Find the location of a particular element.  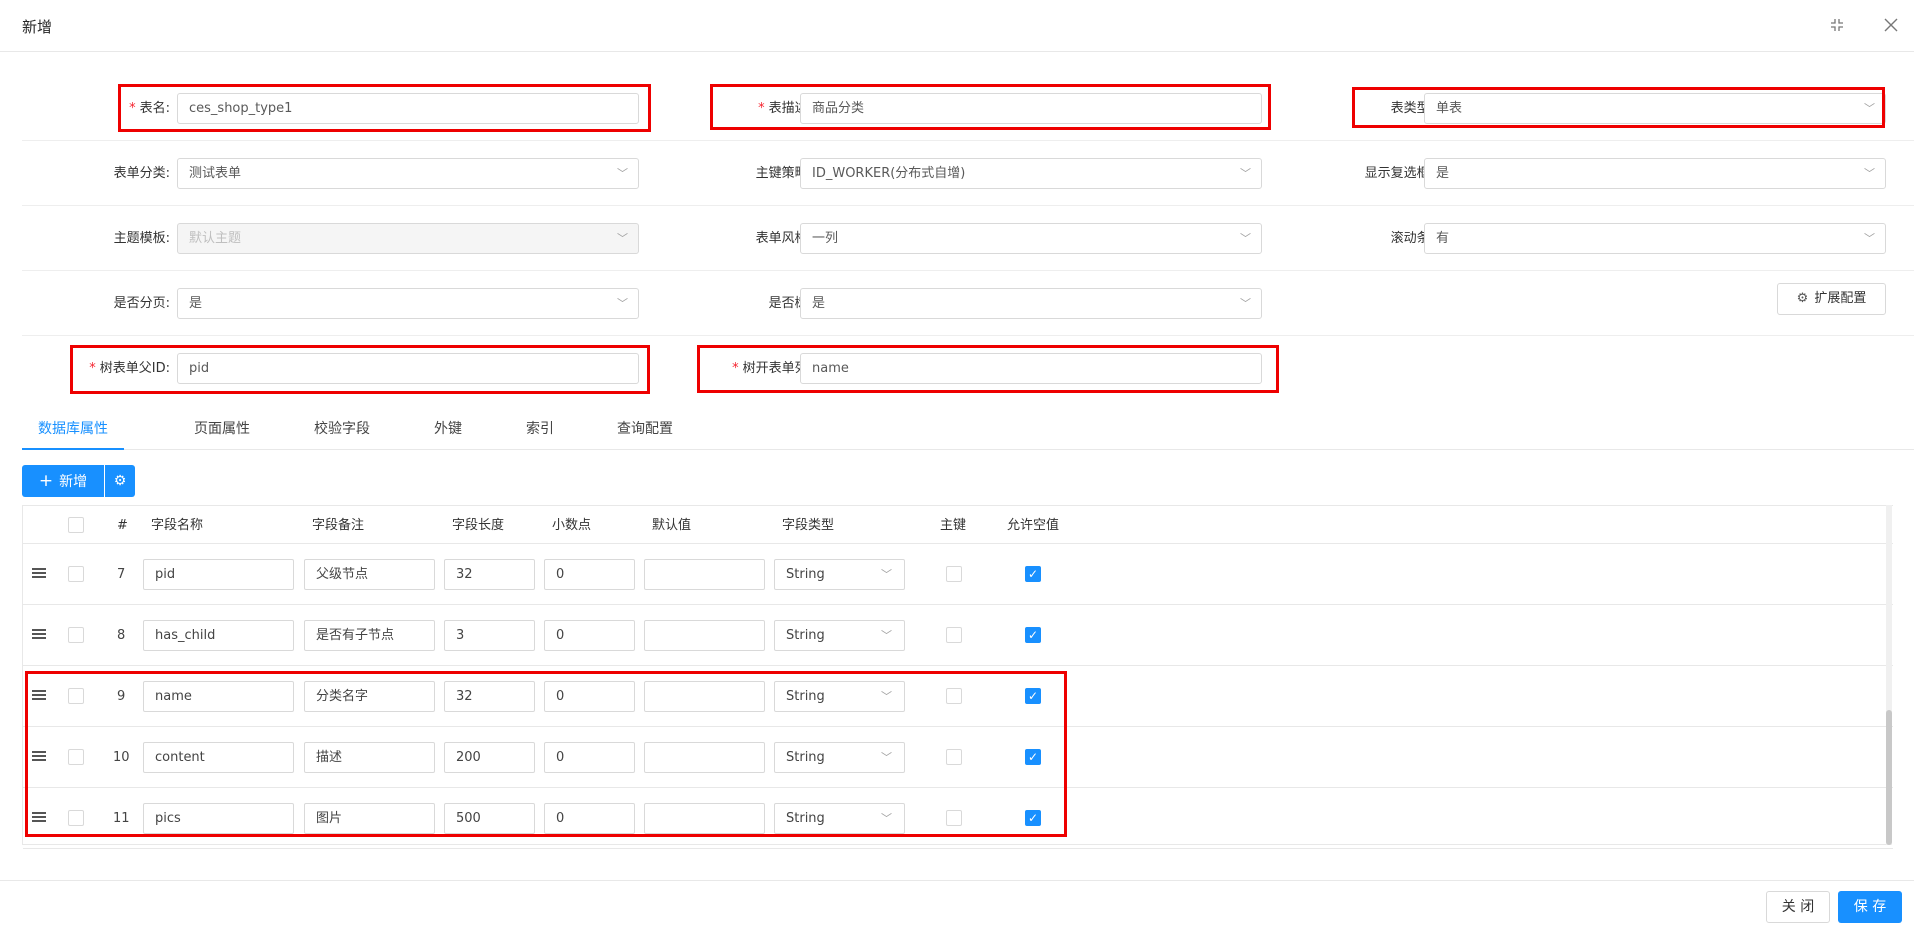

tree-parent-id-label: * 树表单父ID: is located at coordinates (129, 368).